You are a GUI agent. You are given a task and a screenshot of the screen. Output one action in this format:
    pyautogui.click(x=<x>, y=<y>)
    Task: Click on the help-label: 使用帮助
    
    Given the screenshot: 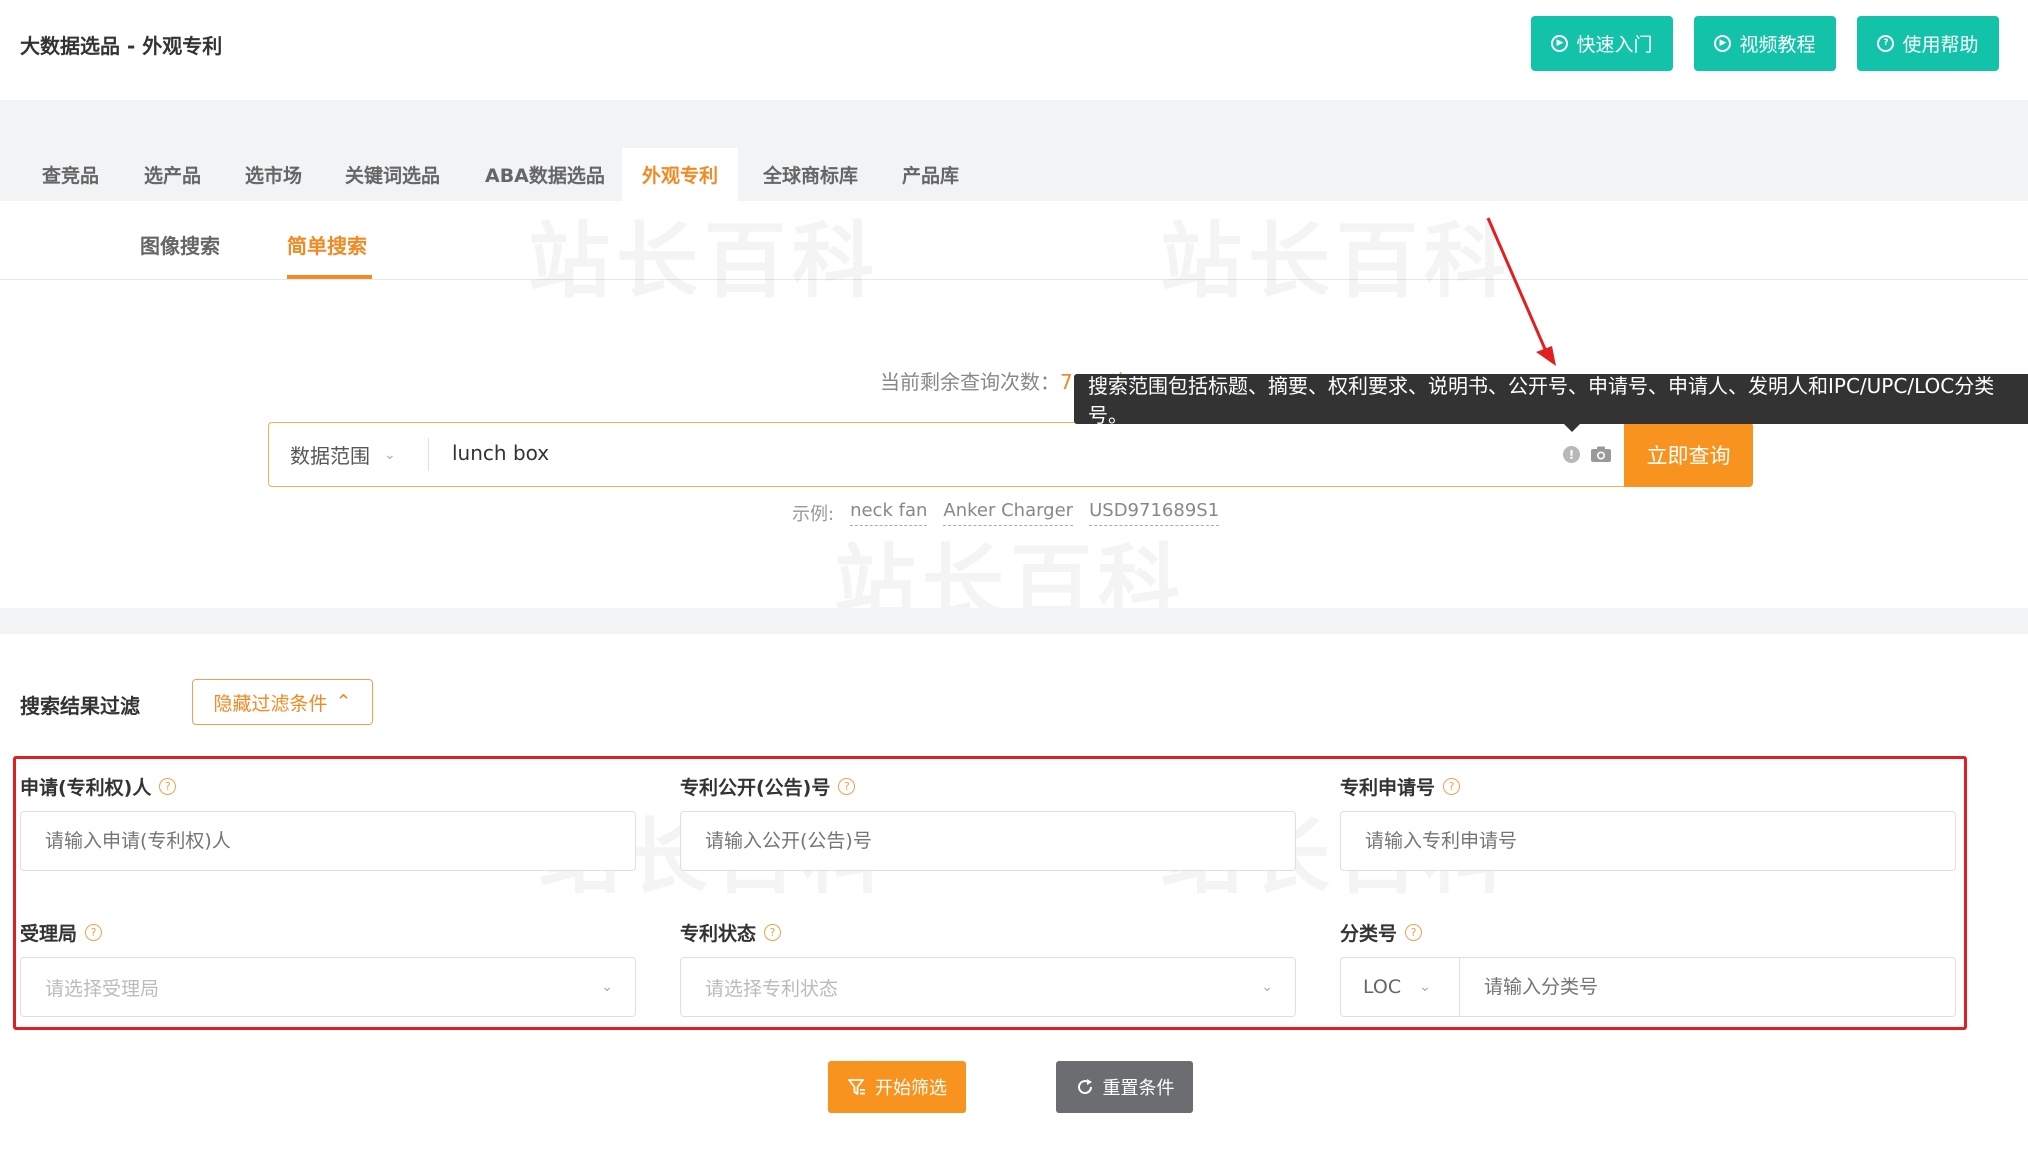 What is the action you would take?
    pyautogui.click(x=1940, y=45)
    